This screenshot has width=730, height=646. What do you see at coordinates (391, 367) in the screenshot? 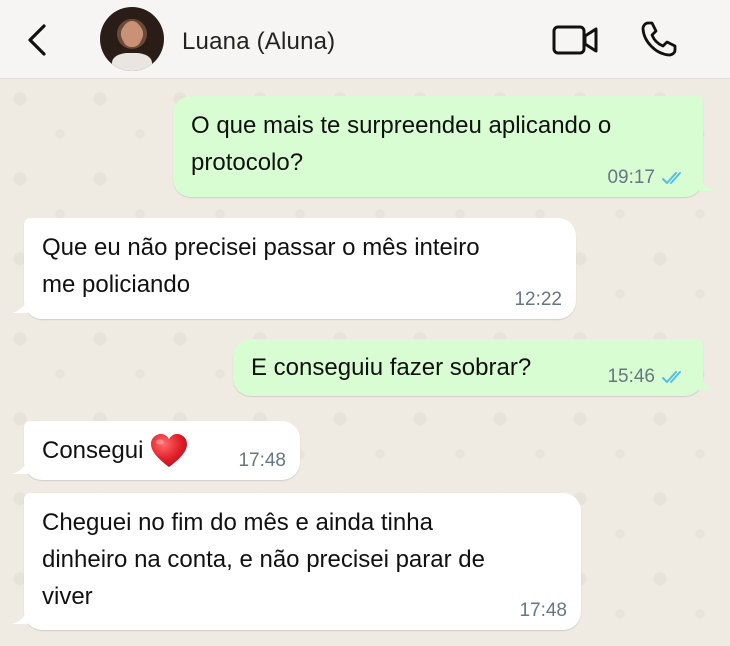
I see `message-text: E conseguiu fazer sobrar?` at bounding box center [391, 367].